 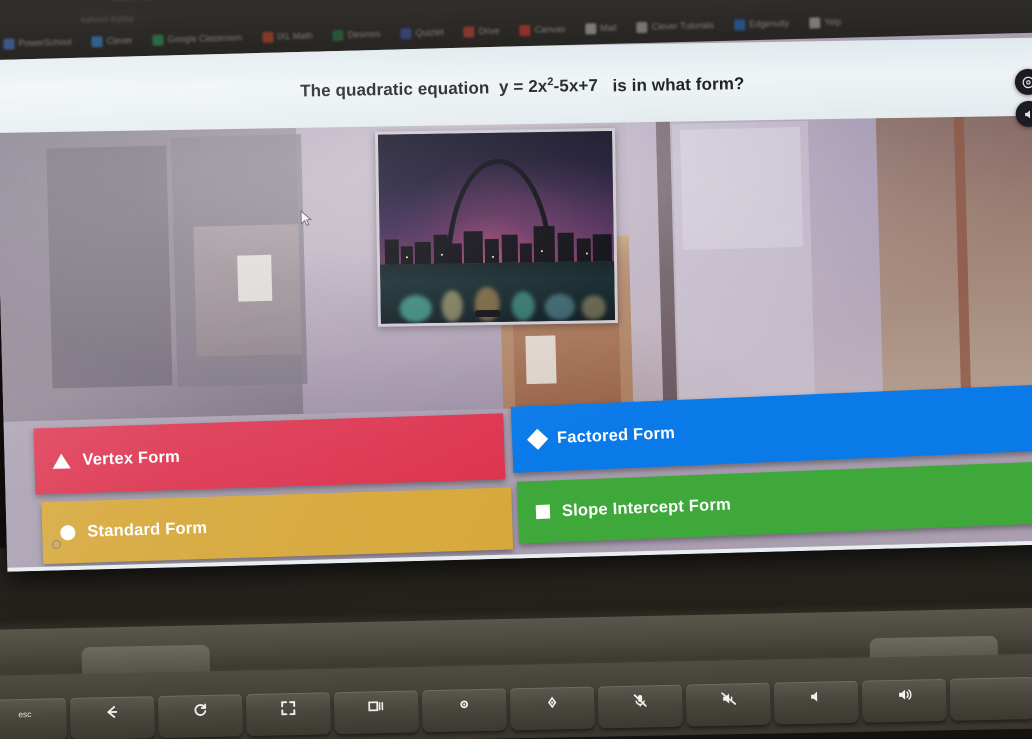 What do you see at coordinates (197, 39) in the screenshot?
I see `bookmark-item: Google Classroom` at bounding box center [197, 39].